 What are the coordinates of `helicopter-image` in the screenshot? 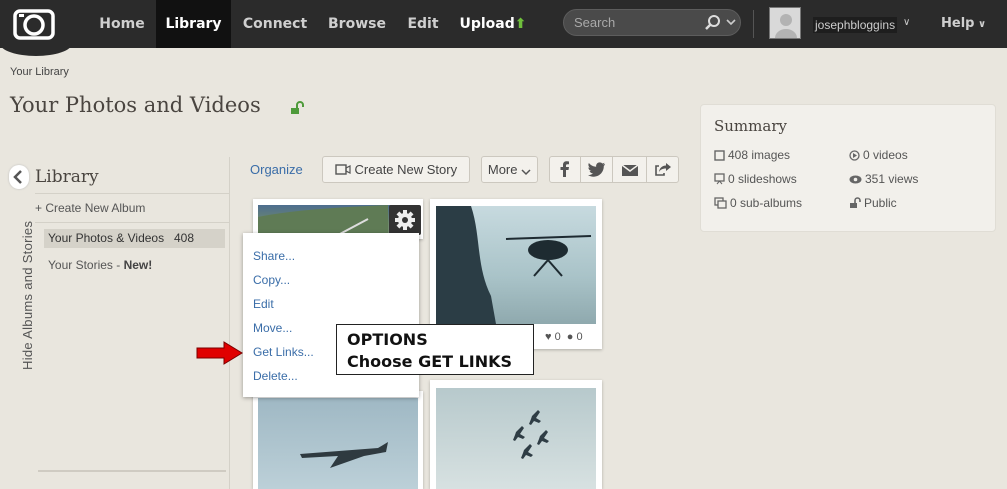 It's located at (514, 265).